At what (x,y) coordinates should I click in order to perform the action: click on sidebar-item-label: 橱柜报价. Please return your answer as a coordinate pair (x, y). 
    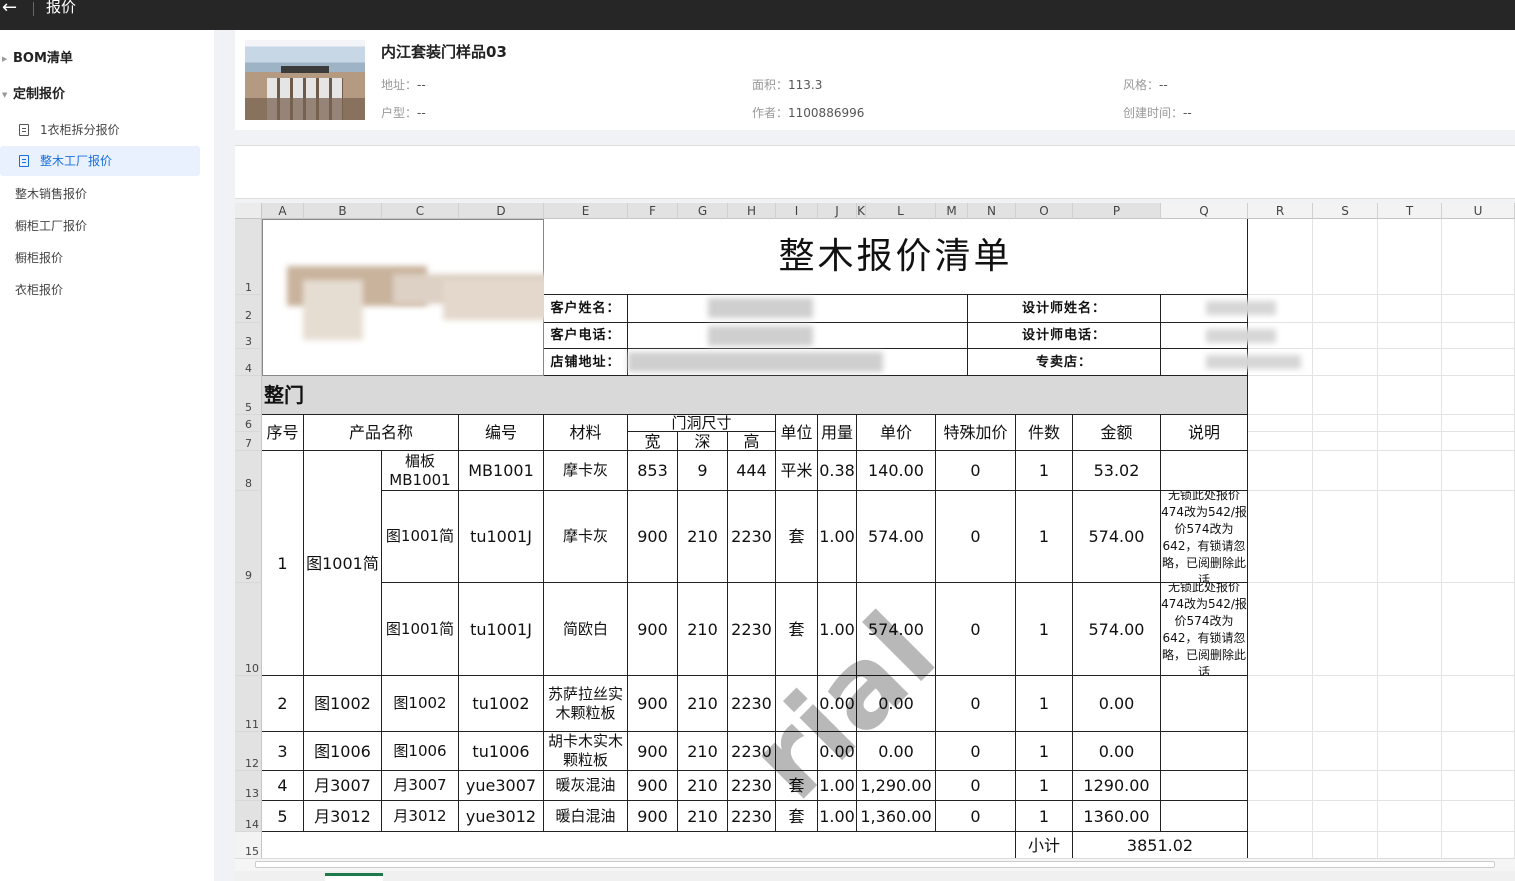
    Looking at the image, I should click on (39, 258).